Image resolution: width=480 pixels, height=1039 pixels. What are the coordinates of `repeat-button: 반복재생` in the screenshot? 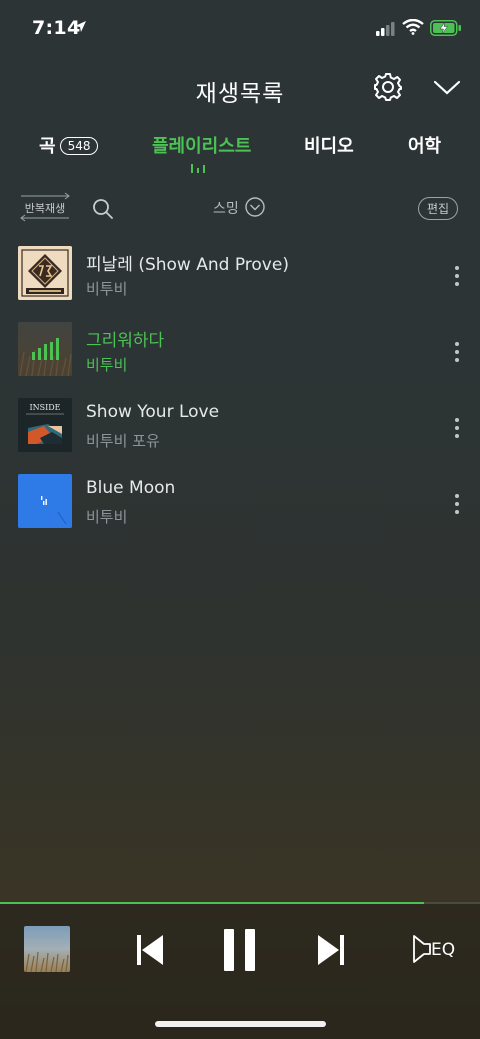 It's located at (45, 207).